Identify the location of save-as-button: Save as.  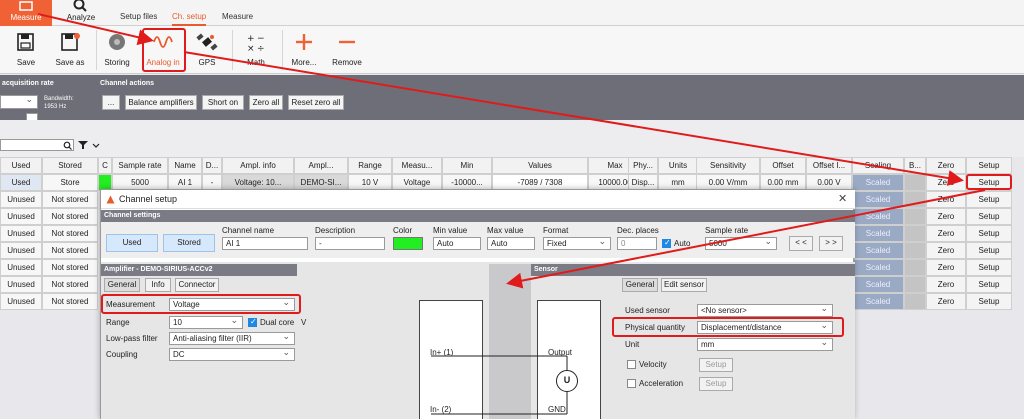
(70, 50).